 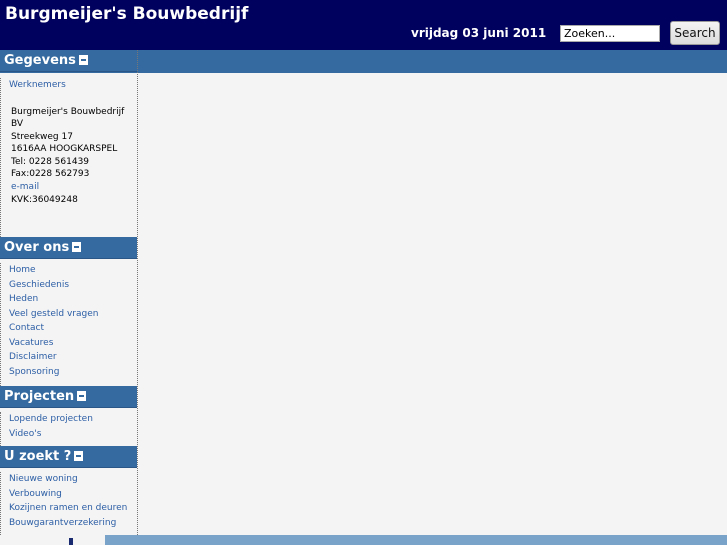 What do you see at coordinates (73, 299) in the screenshot?
I see `nav-item-heden: Heden` at bounding box center [73, 299].